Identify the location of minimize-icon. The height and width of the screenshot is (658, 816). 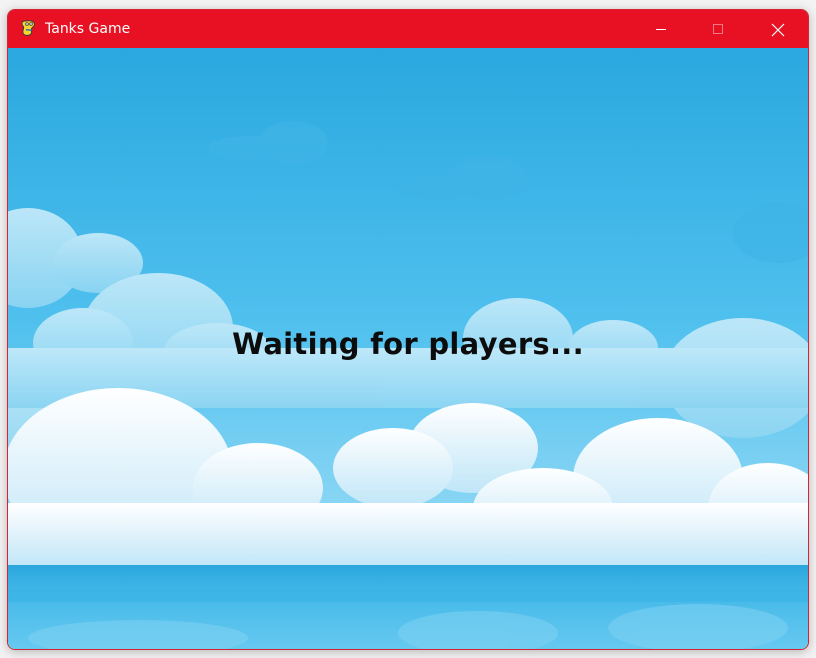
(661, 29).